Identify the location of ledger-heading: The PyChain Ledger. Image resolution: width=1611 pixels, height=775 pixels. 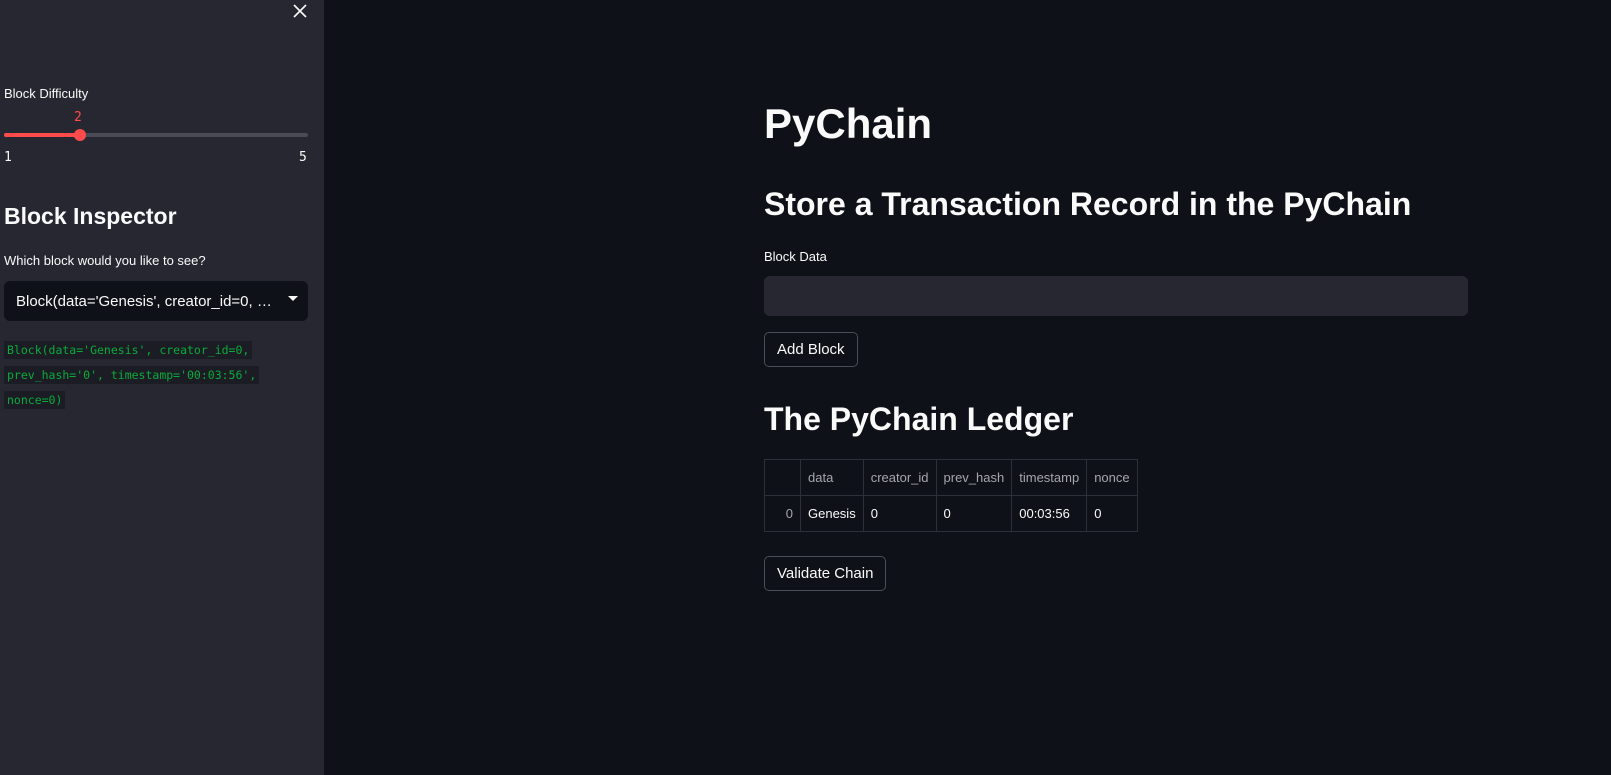
(919, 419).